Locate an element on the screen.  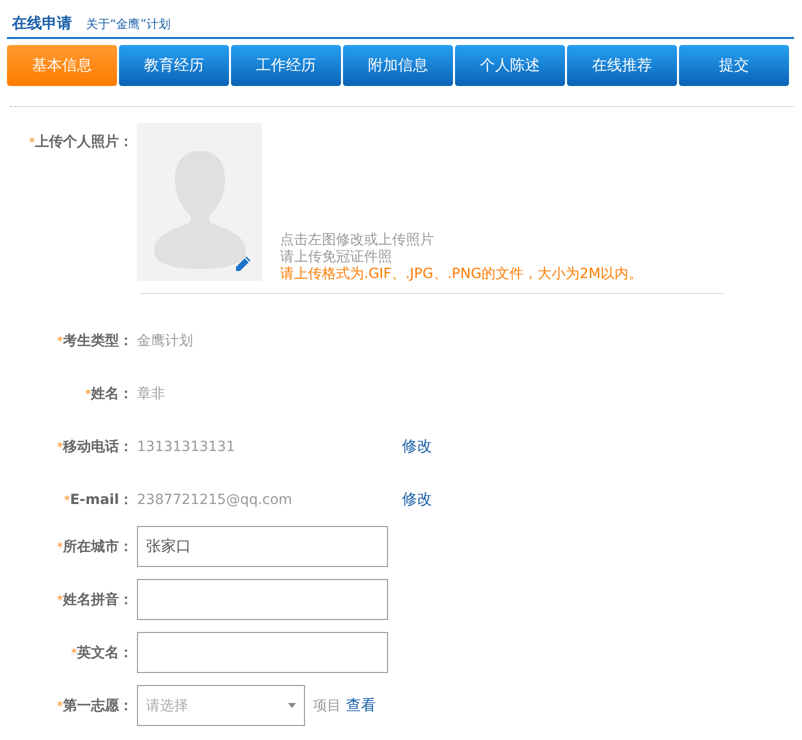
about-link: 关于“金鹰”计划 is located at coordinates (128, 24).